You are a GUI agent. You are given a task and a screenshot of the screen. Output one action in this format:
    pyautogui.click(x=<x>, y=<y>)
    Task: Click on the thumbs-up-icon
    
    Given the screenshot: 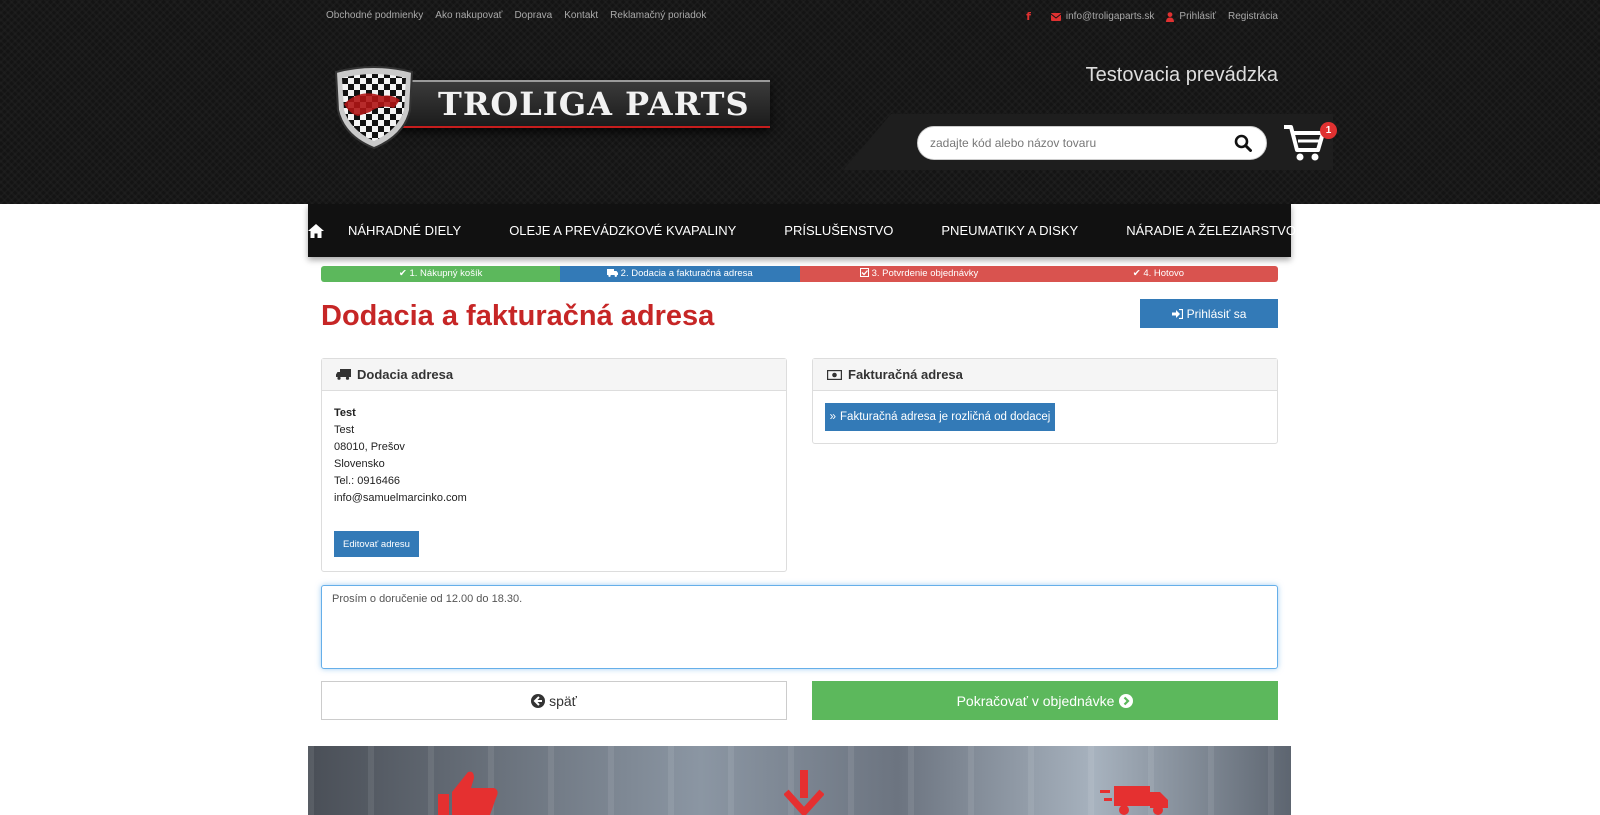 What is the action you would take?
    pyautogui.click(x=468, y=793)
    